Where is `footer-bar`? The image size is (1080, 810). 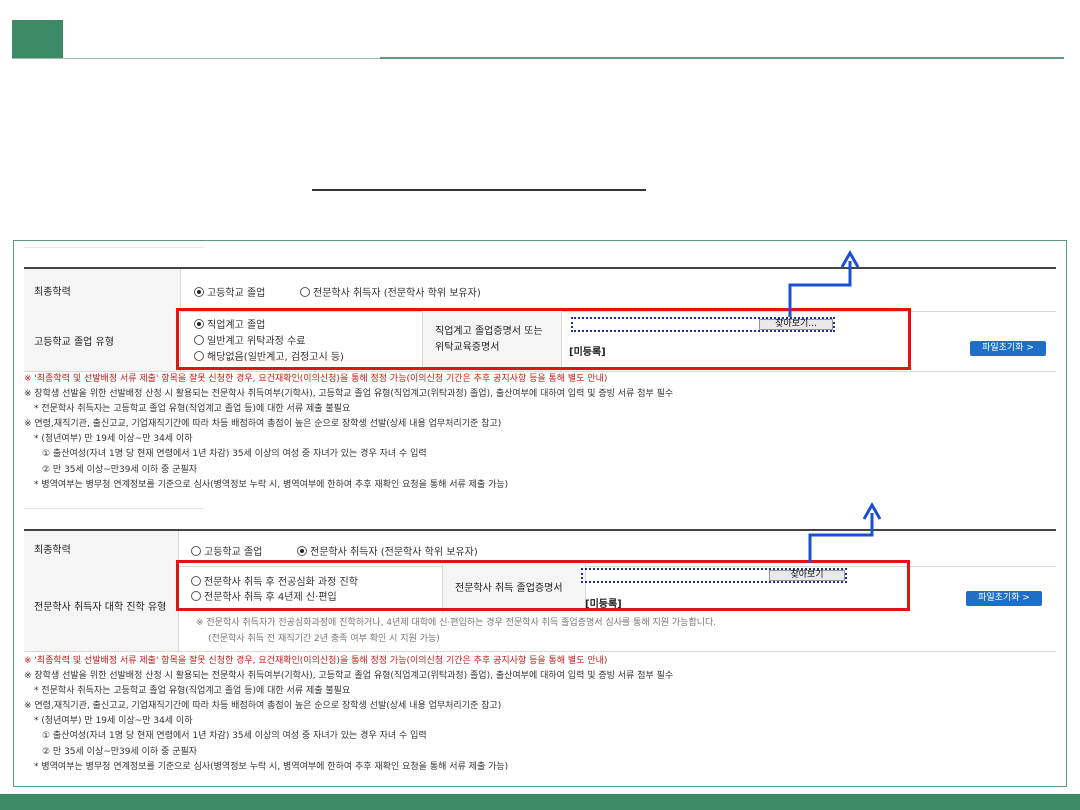
footer-bar is located at coordinates (540, 802).